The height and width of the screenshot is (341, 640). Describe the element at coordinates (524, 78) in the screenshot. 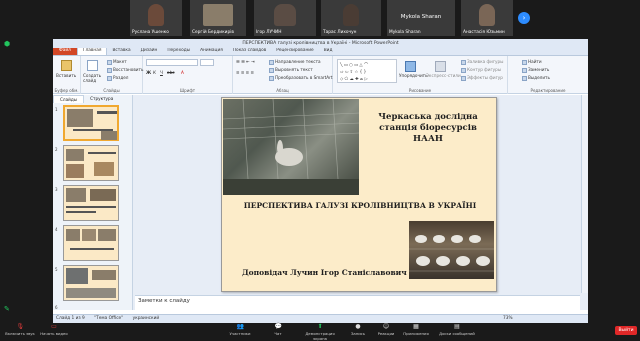

I see `select-icon` at that location.